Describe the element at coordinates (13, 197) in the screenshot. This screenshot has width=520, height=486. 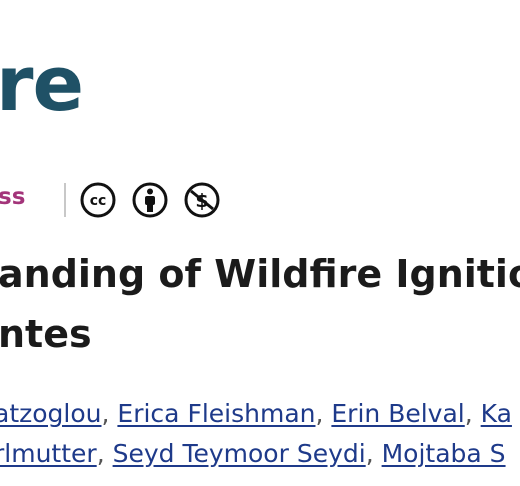
I see `open-access-label: ss` at that location.